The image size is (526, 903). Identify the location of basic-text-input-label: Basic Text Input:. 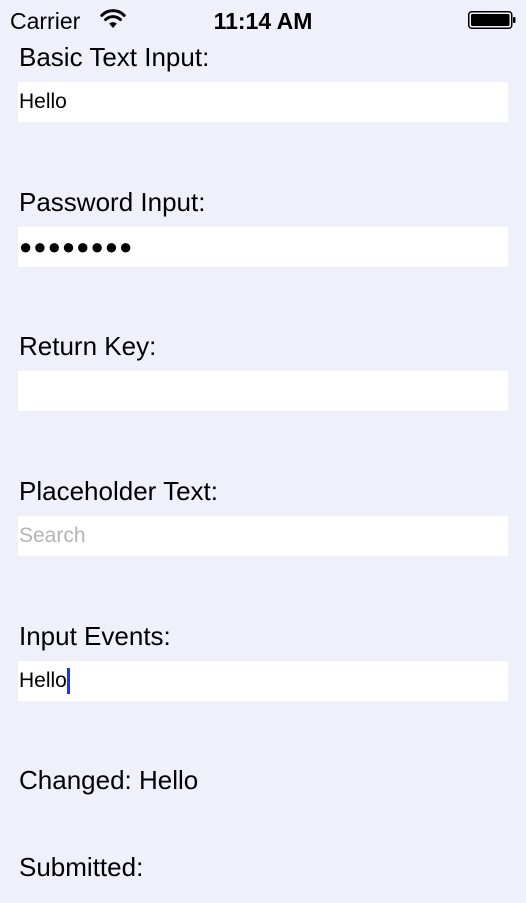
(114, 57).